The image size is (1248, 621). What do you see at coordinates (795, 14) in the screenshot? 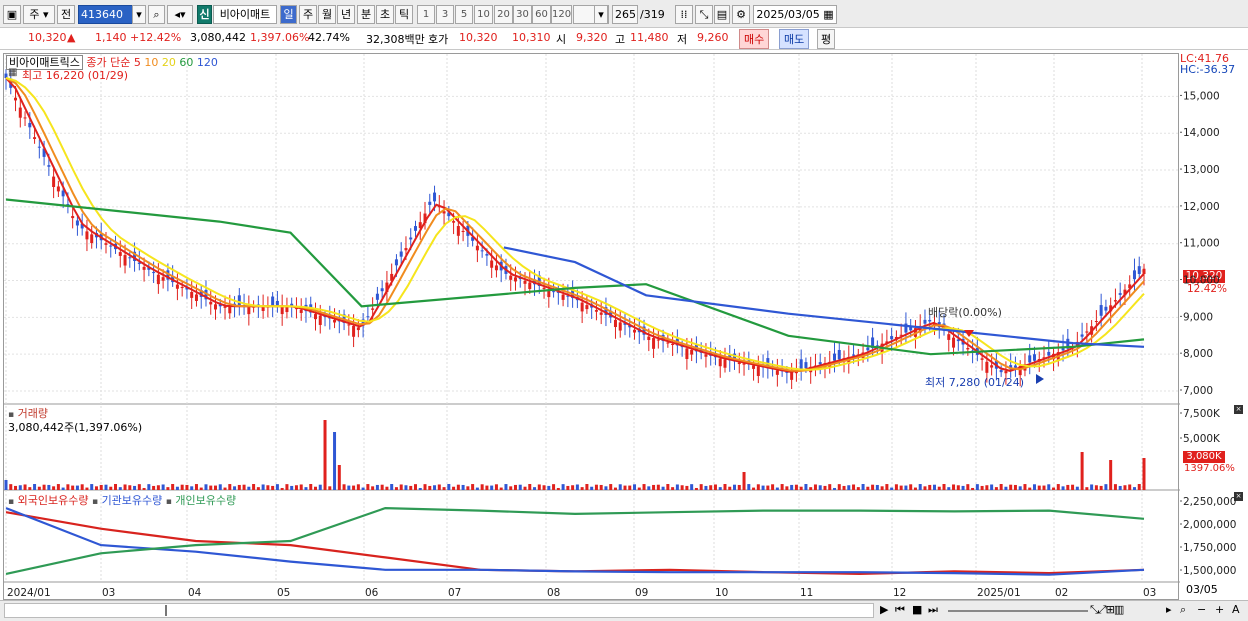
I see `date-input: 2025/03/05 ▦` at bounding box center [795, 14].